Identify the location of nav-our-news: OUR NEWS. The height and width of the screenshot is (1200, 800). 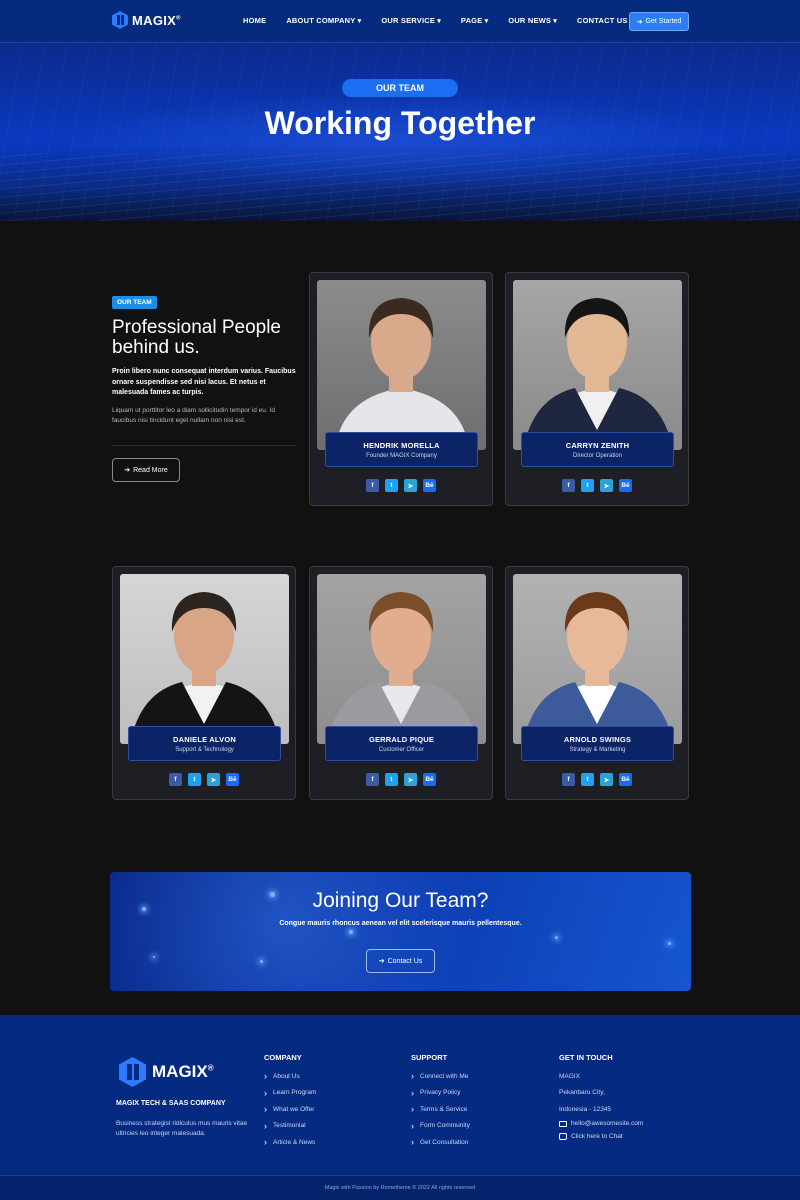
(532, 20).